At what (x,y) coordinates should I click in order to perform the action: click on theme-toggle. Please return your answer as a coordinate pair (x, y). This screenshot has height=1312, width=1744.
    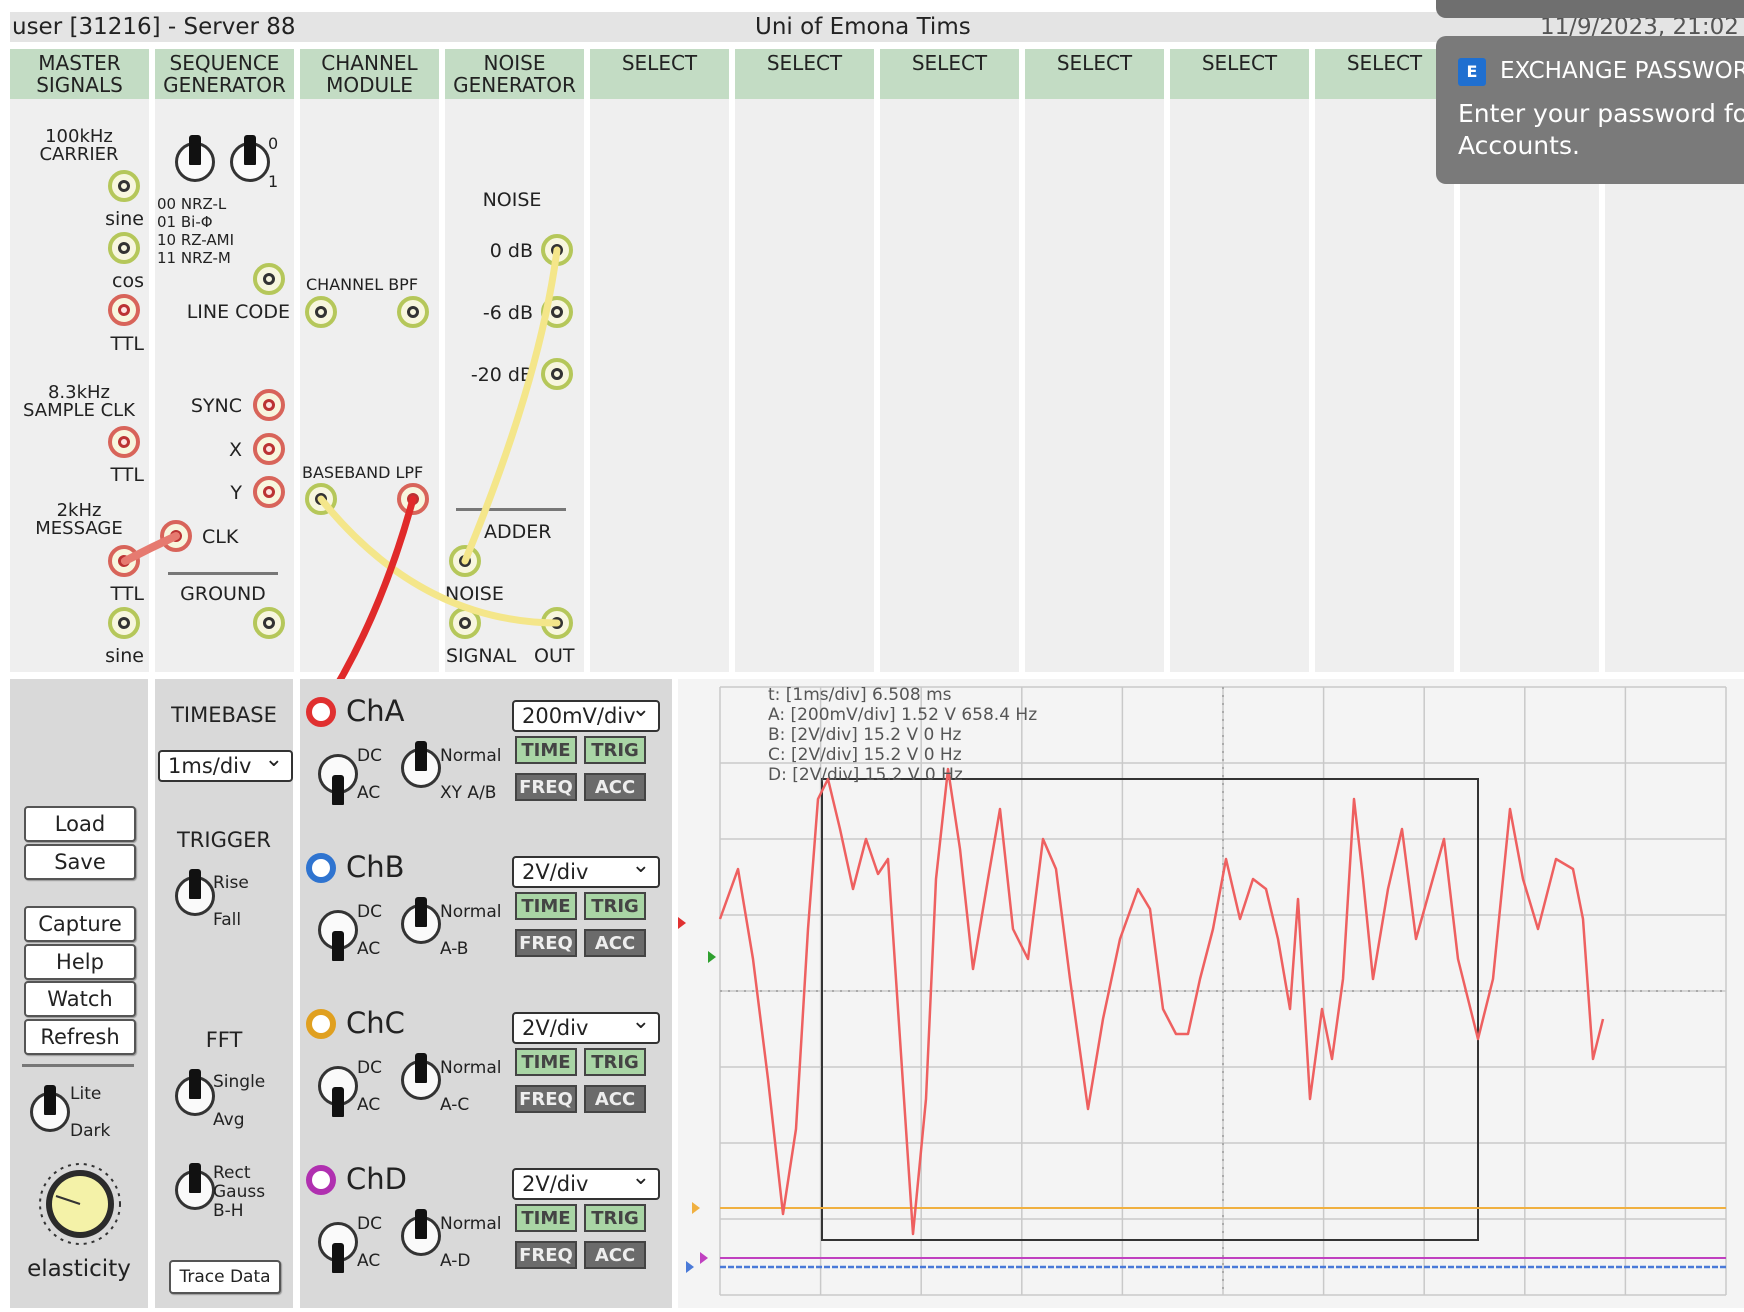
    Looking at the image, I should click on (50, 1108).